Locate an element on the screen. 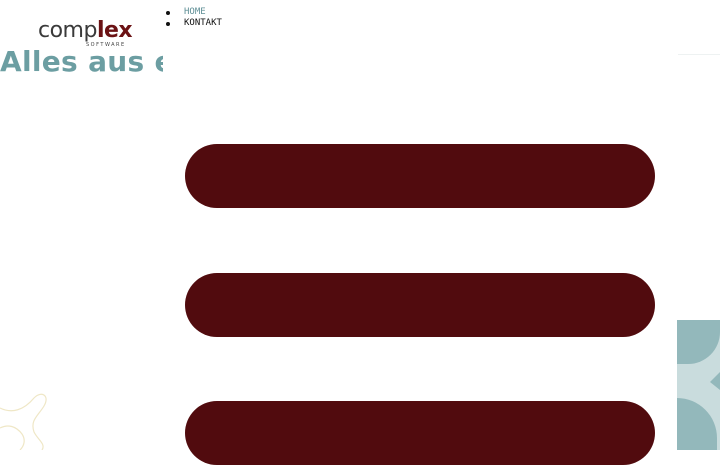 This screenshot has height=465, width=720. main-nav: HOME KONTAKT is located at coordinates (194, 18).